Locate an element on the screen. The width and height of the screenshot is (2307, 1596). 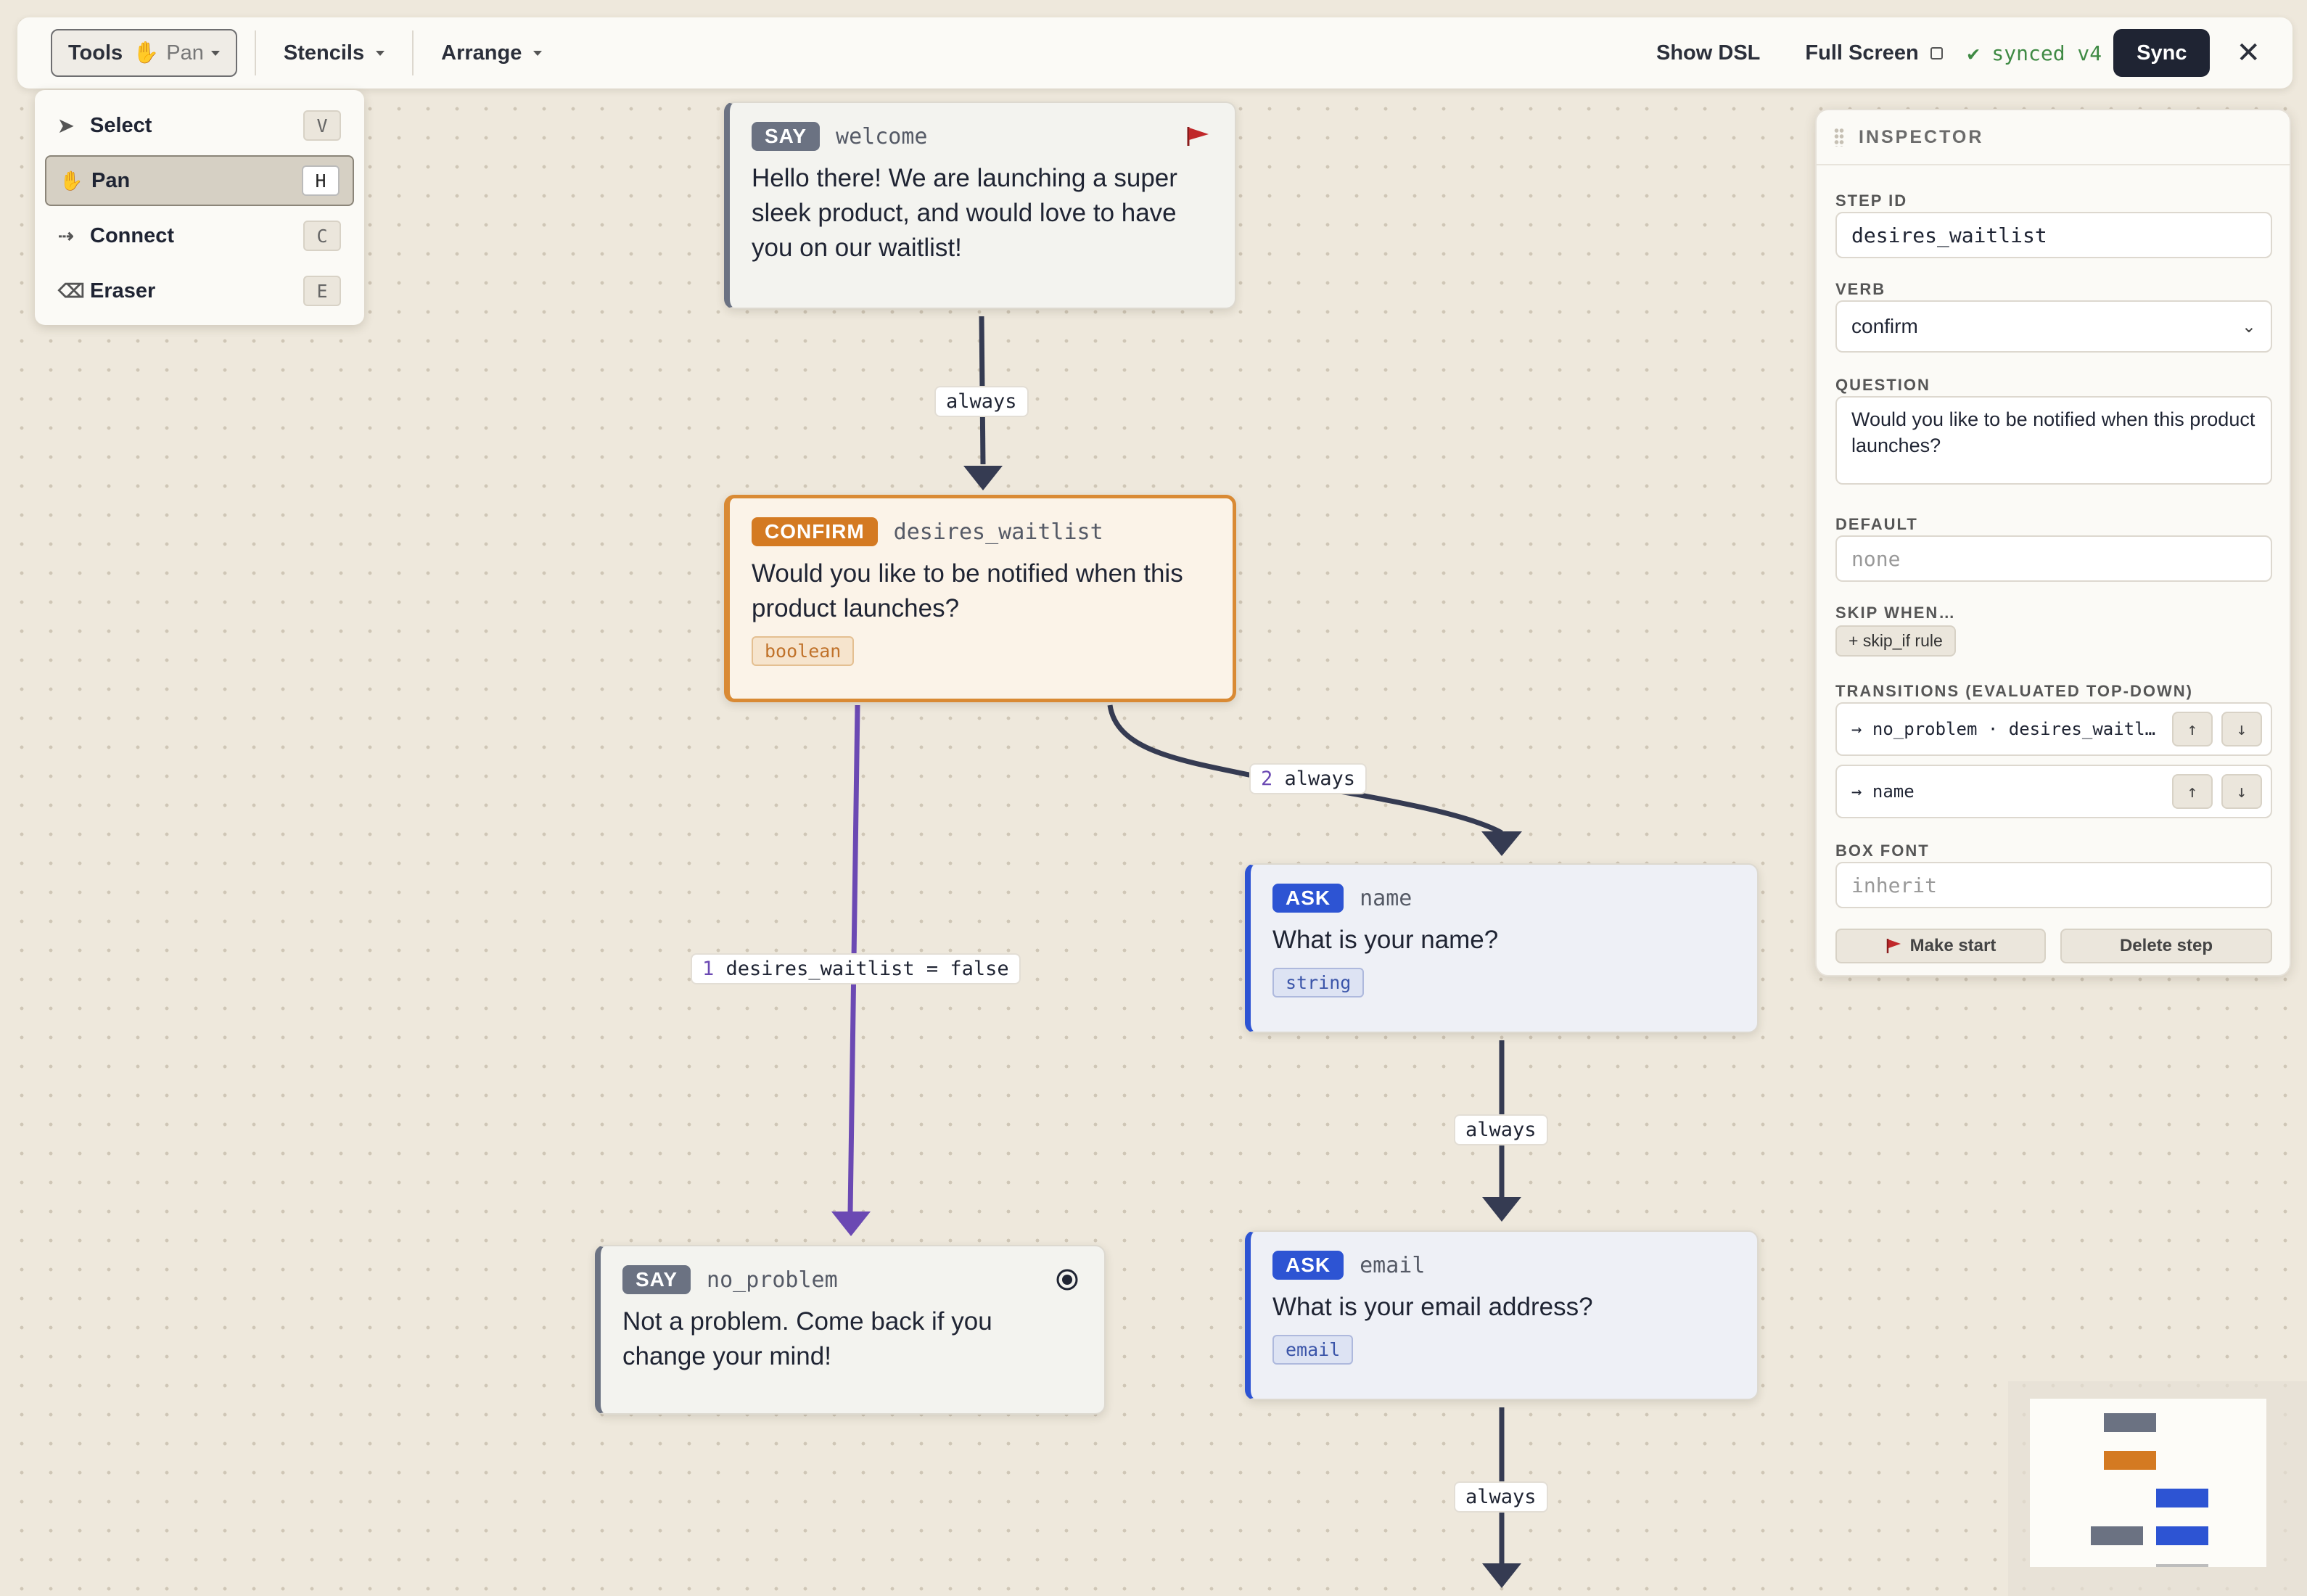
step-id: email is located at coordinates (1393, 1265).